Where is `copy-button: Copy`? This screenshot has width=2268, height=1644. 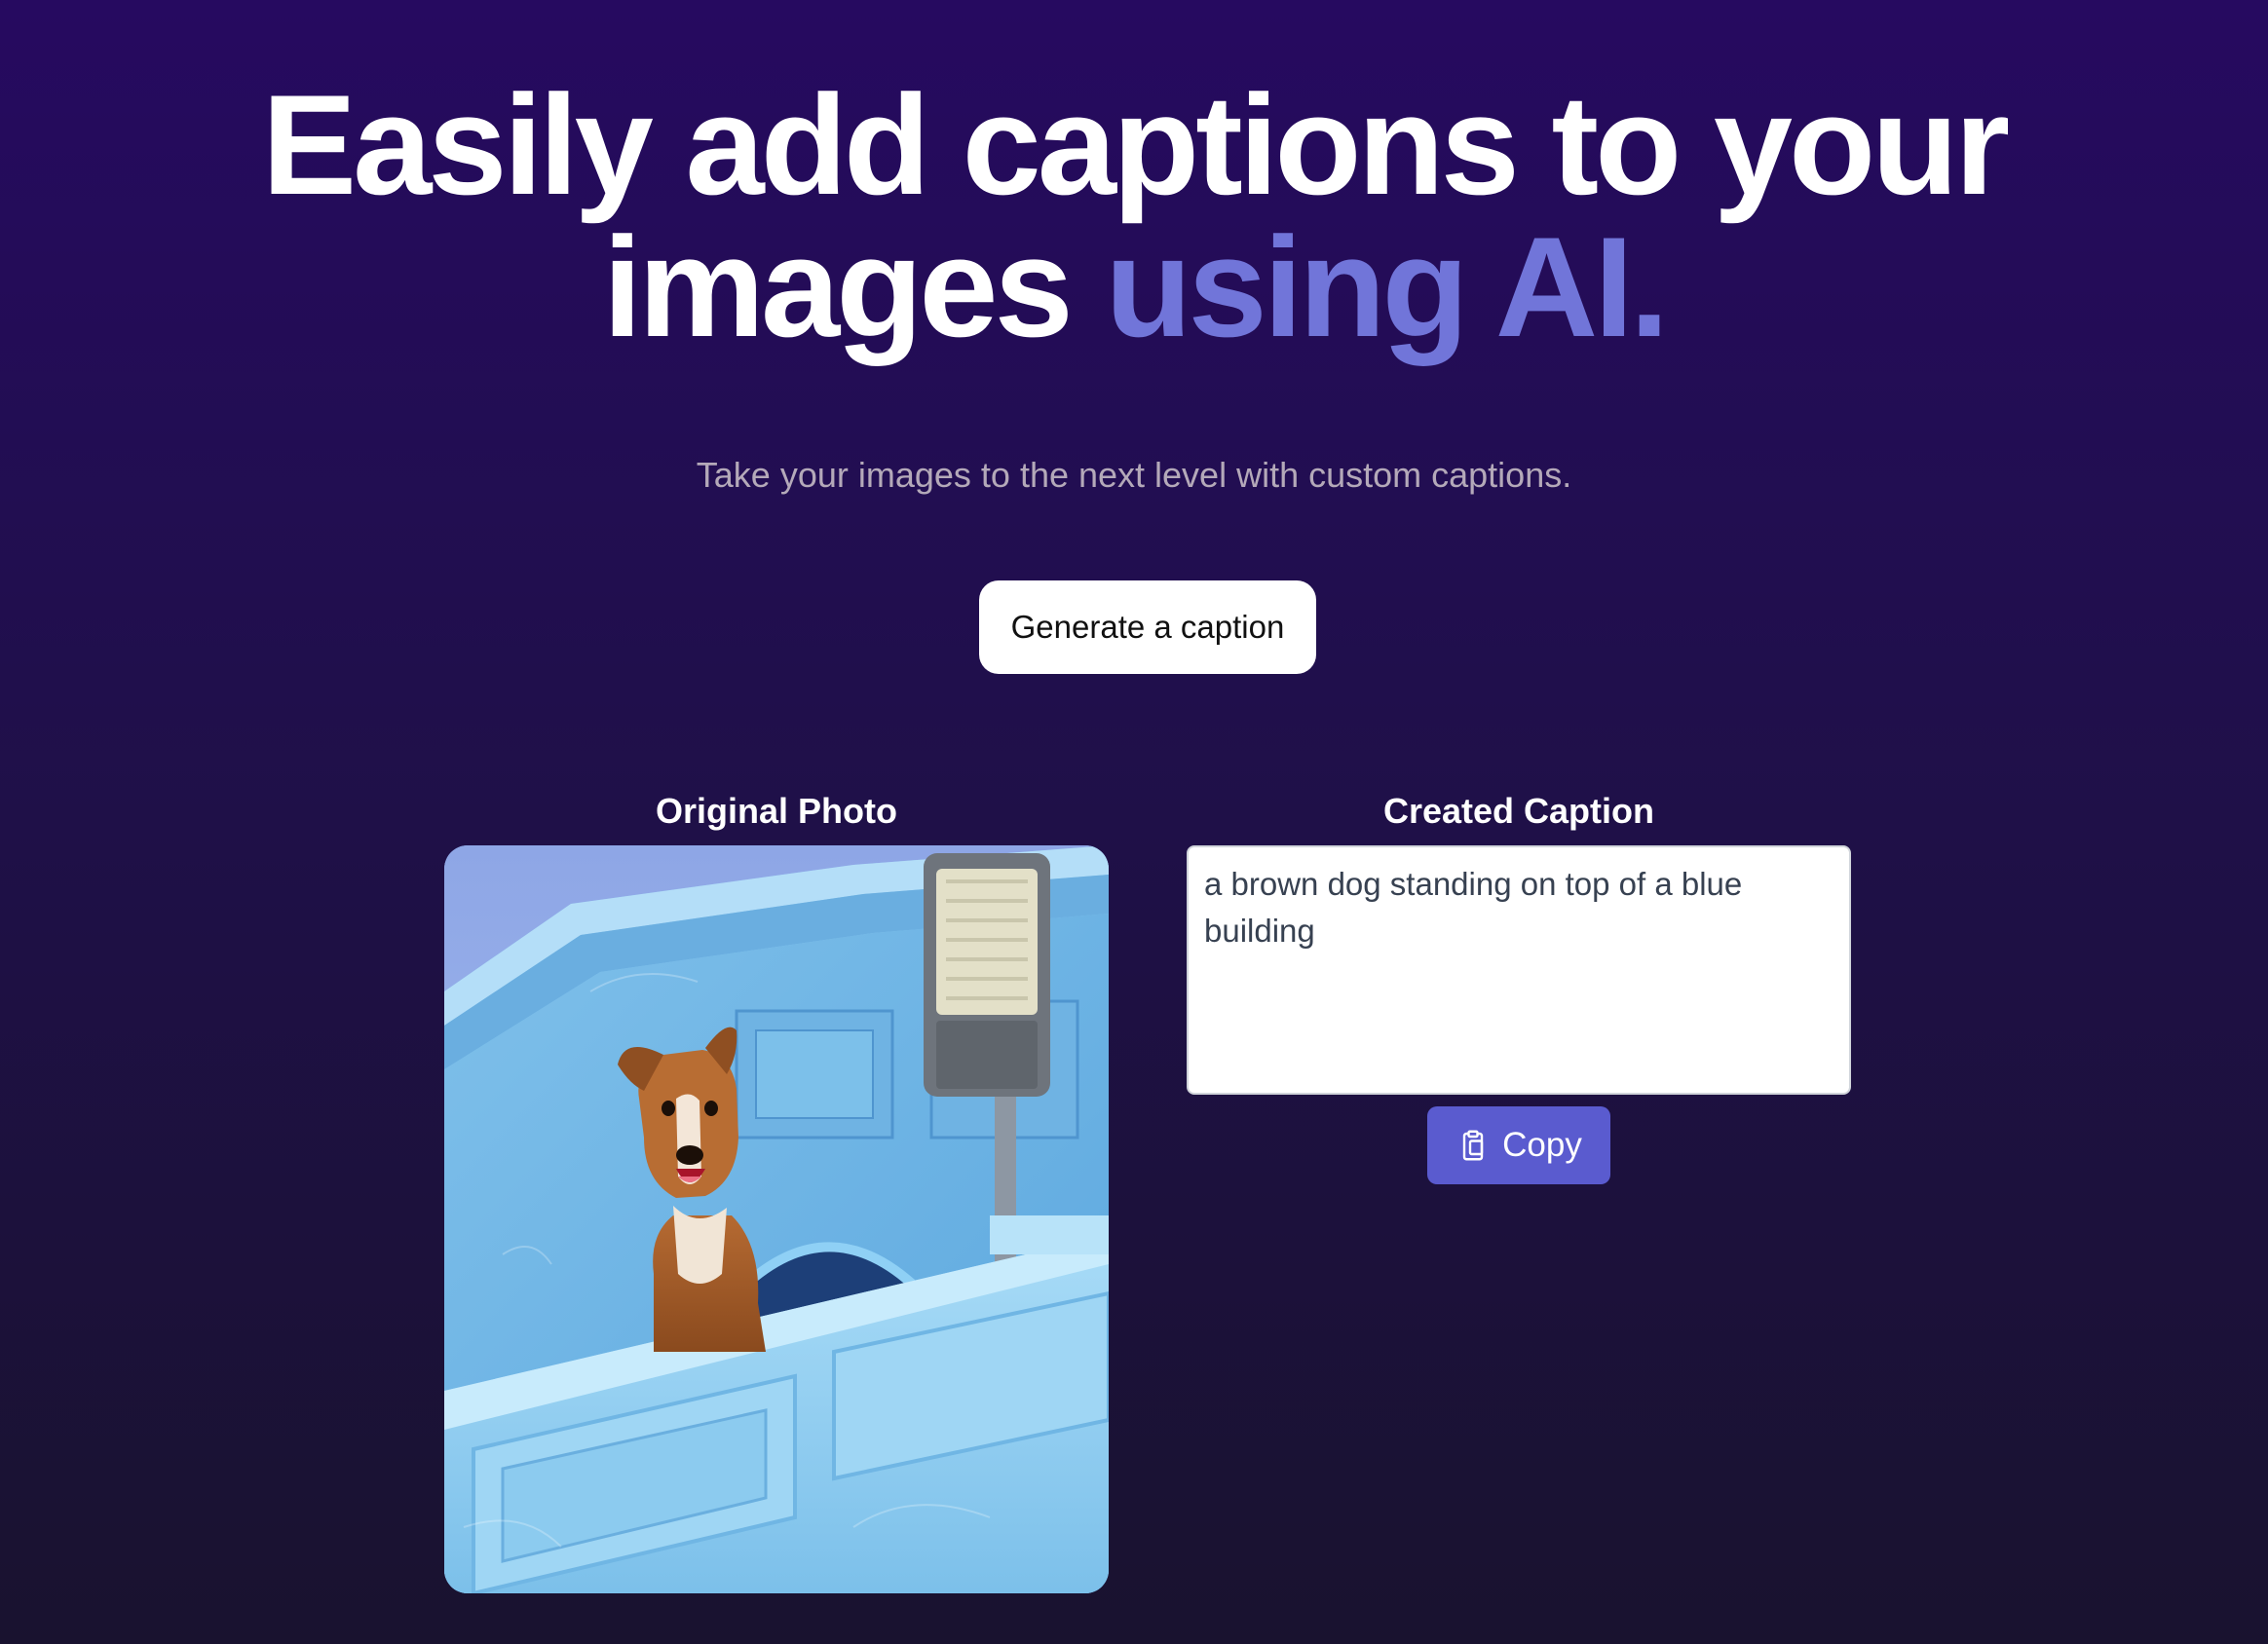
copy-button: Copy is located at coordinates (1518, 1145).